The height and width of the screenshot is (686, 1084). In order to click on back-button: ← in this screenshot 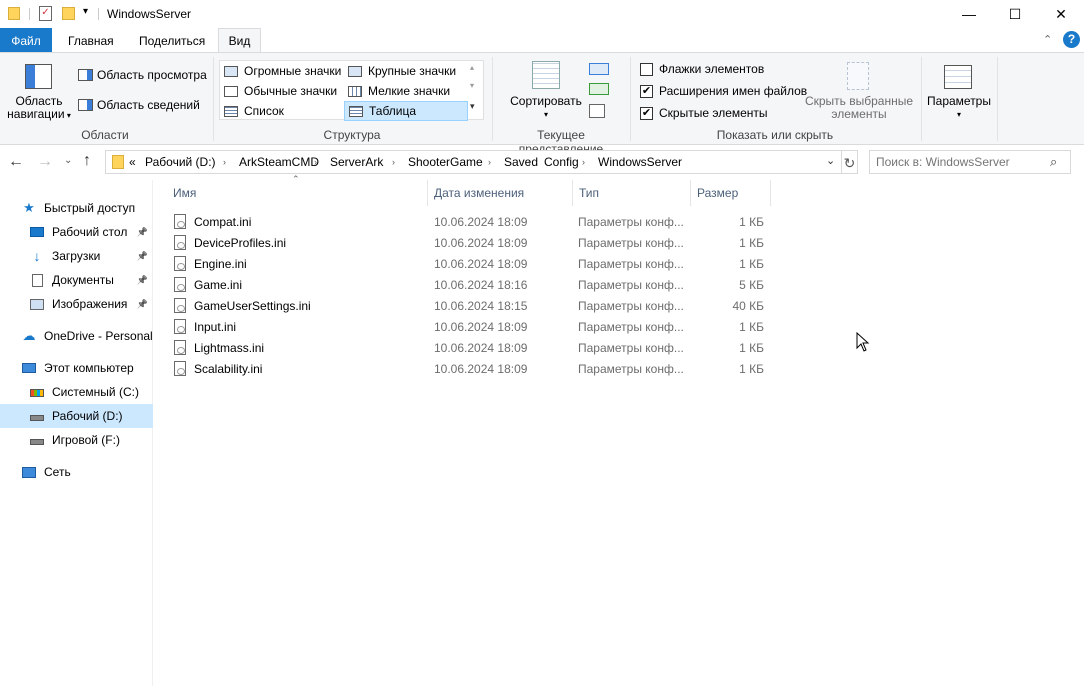, I will do `click(16, 162)`.